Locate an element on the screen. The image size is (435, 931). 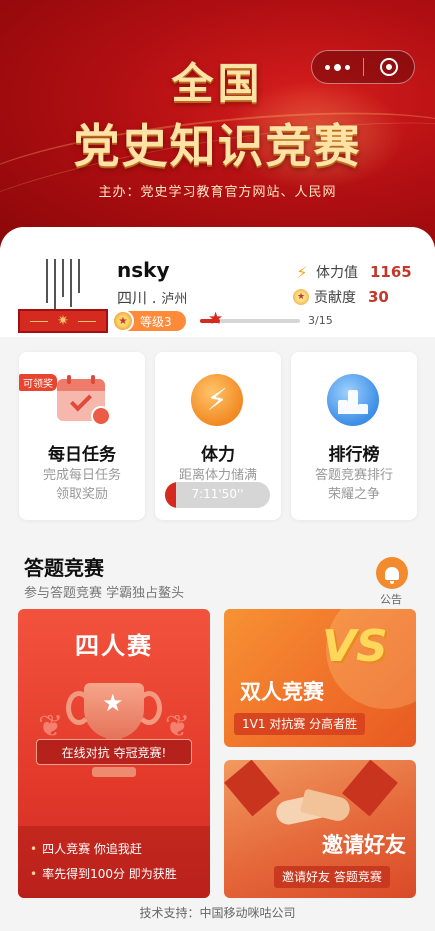
title-line-2: 党史知识竞赛 is located at coordinates (217, 146).